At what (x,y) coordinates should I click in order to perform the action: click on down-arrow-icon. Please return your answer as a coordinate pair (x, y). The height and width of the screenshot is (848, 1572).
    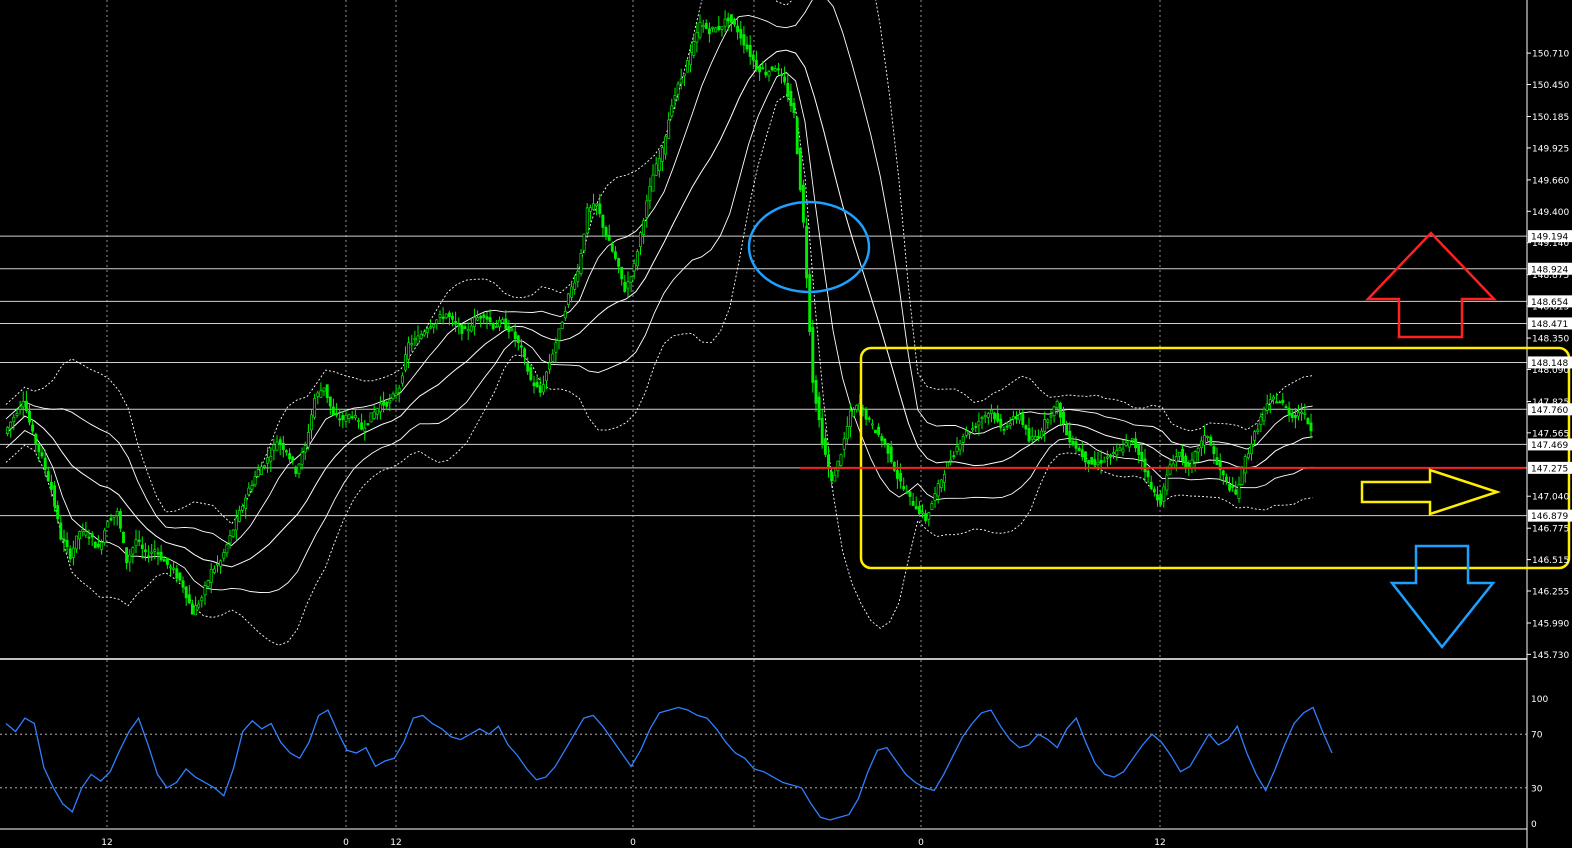
    Looking at the image, I should click on (1442, 597).